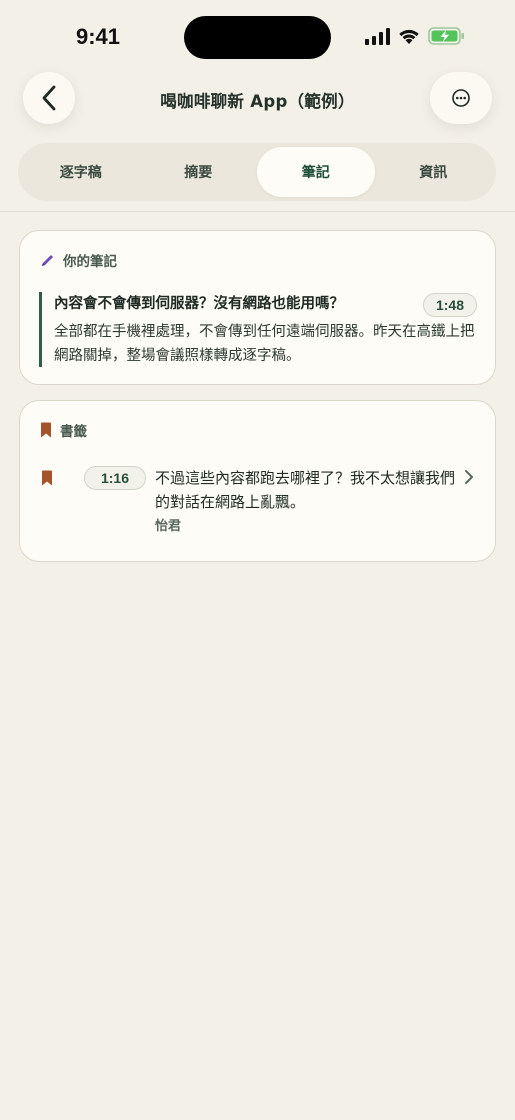  I want to click on notes-card-header: 你的筆記, so click(78, 260).